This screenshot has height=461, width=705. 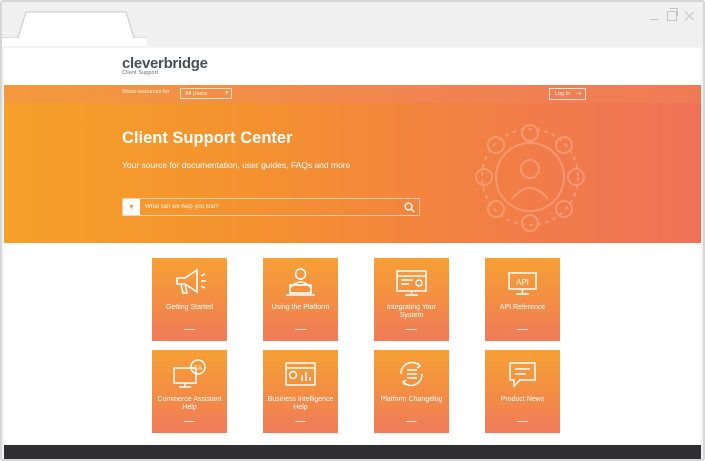 I want to click on arrow-right-icon: ⇢, so click(x=578, y=94).